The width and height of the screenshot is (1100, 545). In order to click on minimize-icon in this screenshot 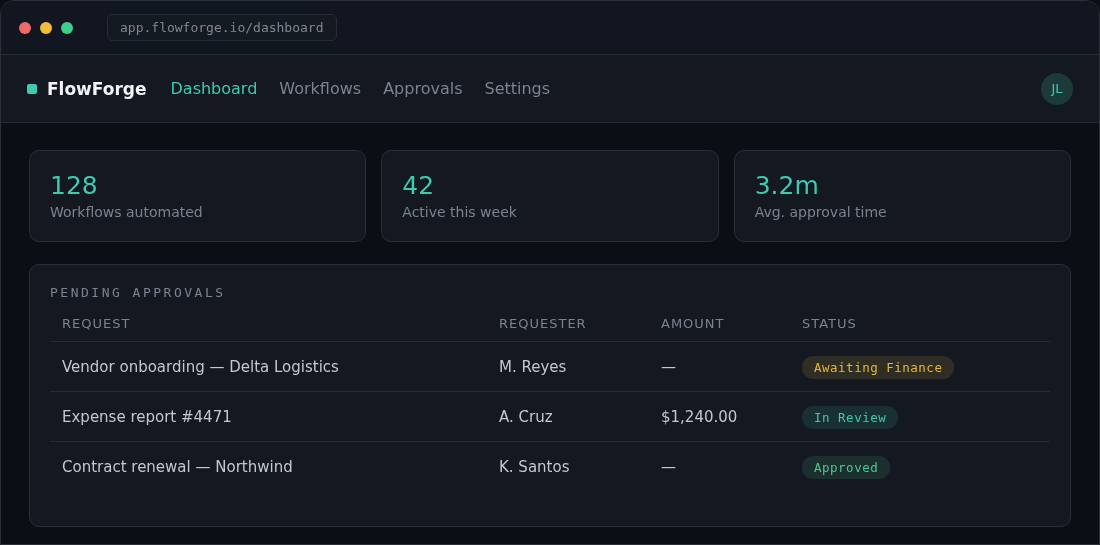, I will do `click(46, 27)`.